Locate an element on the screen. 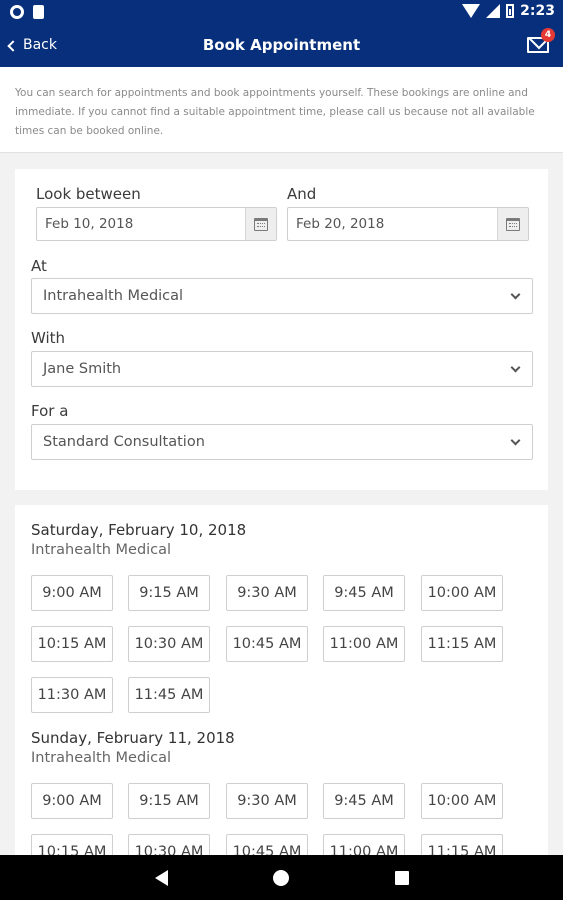 The width and height of the screenshot is (563, 900). system-nav-bar is located at coordinates (281, 877).